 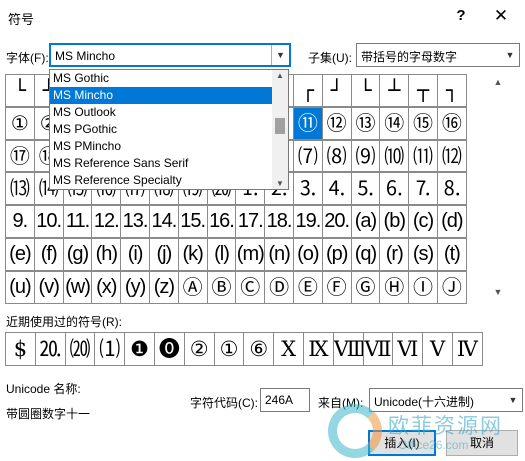 What do you see at coordinates (48, 221) in the screenshot?
I see `symbol-cell: 10.` at bounding box center [48, 221].